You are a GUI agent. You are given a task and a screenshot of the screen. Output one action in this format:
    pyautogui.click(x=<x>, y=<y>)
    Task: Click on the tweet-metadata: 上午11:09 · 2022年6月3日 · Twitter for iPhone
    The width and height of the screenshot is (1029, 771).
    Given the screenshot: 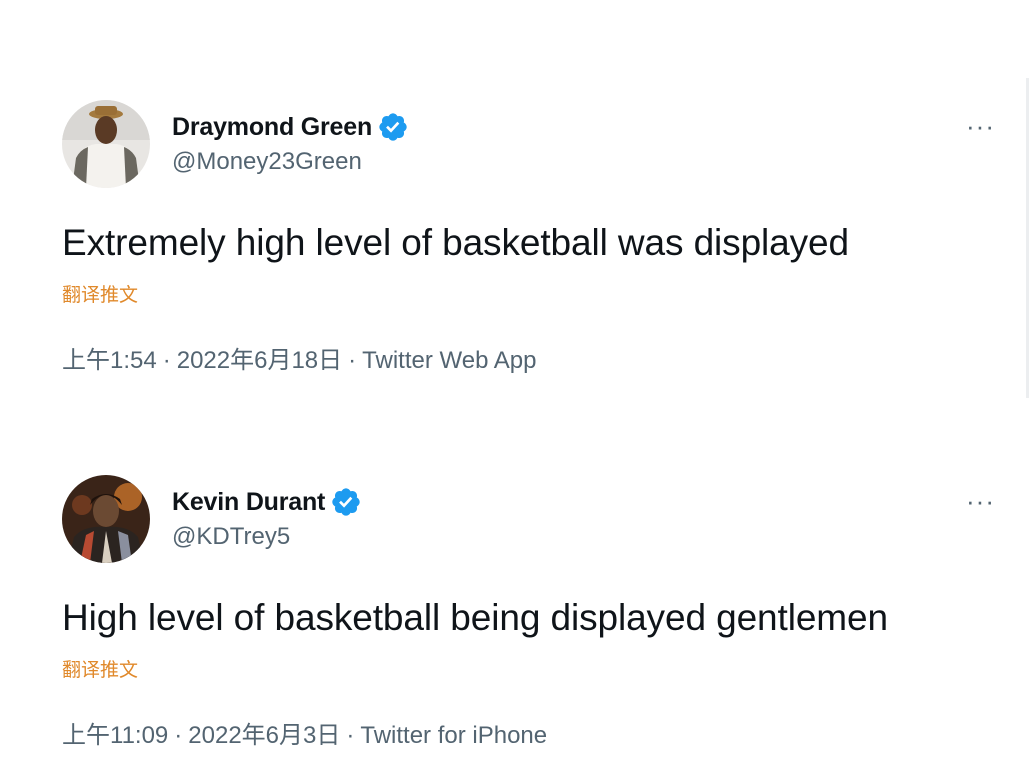 What is the action you would take?
    pyautogui.click(x=304, y=732)
    